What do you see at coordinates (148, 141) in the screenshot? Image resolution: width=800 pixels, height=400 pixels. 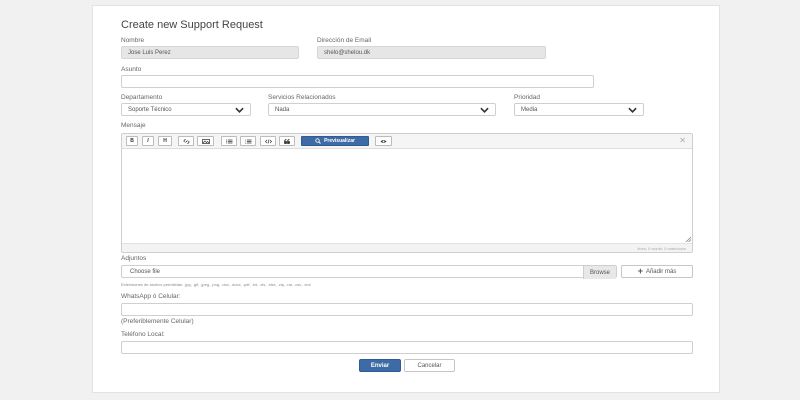 I see `italic-button: I` at bounding box center [148, 141].